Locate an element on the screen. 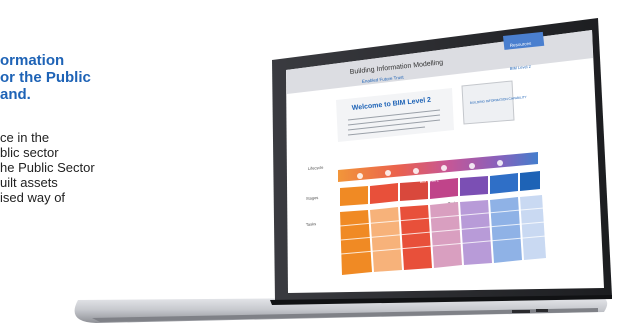 The height and width of the screenshot is (333, 622). row-label-tasks: Tasks is located at coordinates (311, 224).